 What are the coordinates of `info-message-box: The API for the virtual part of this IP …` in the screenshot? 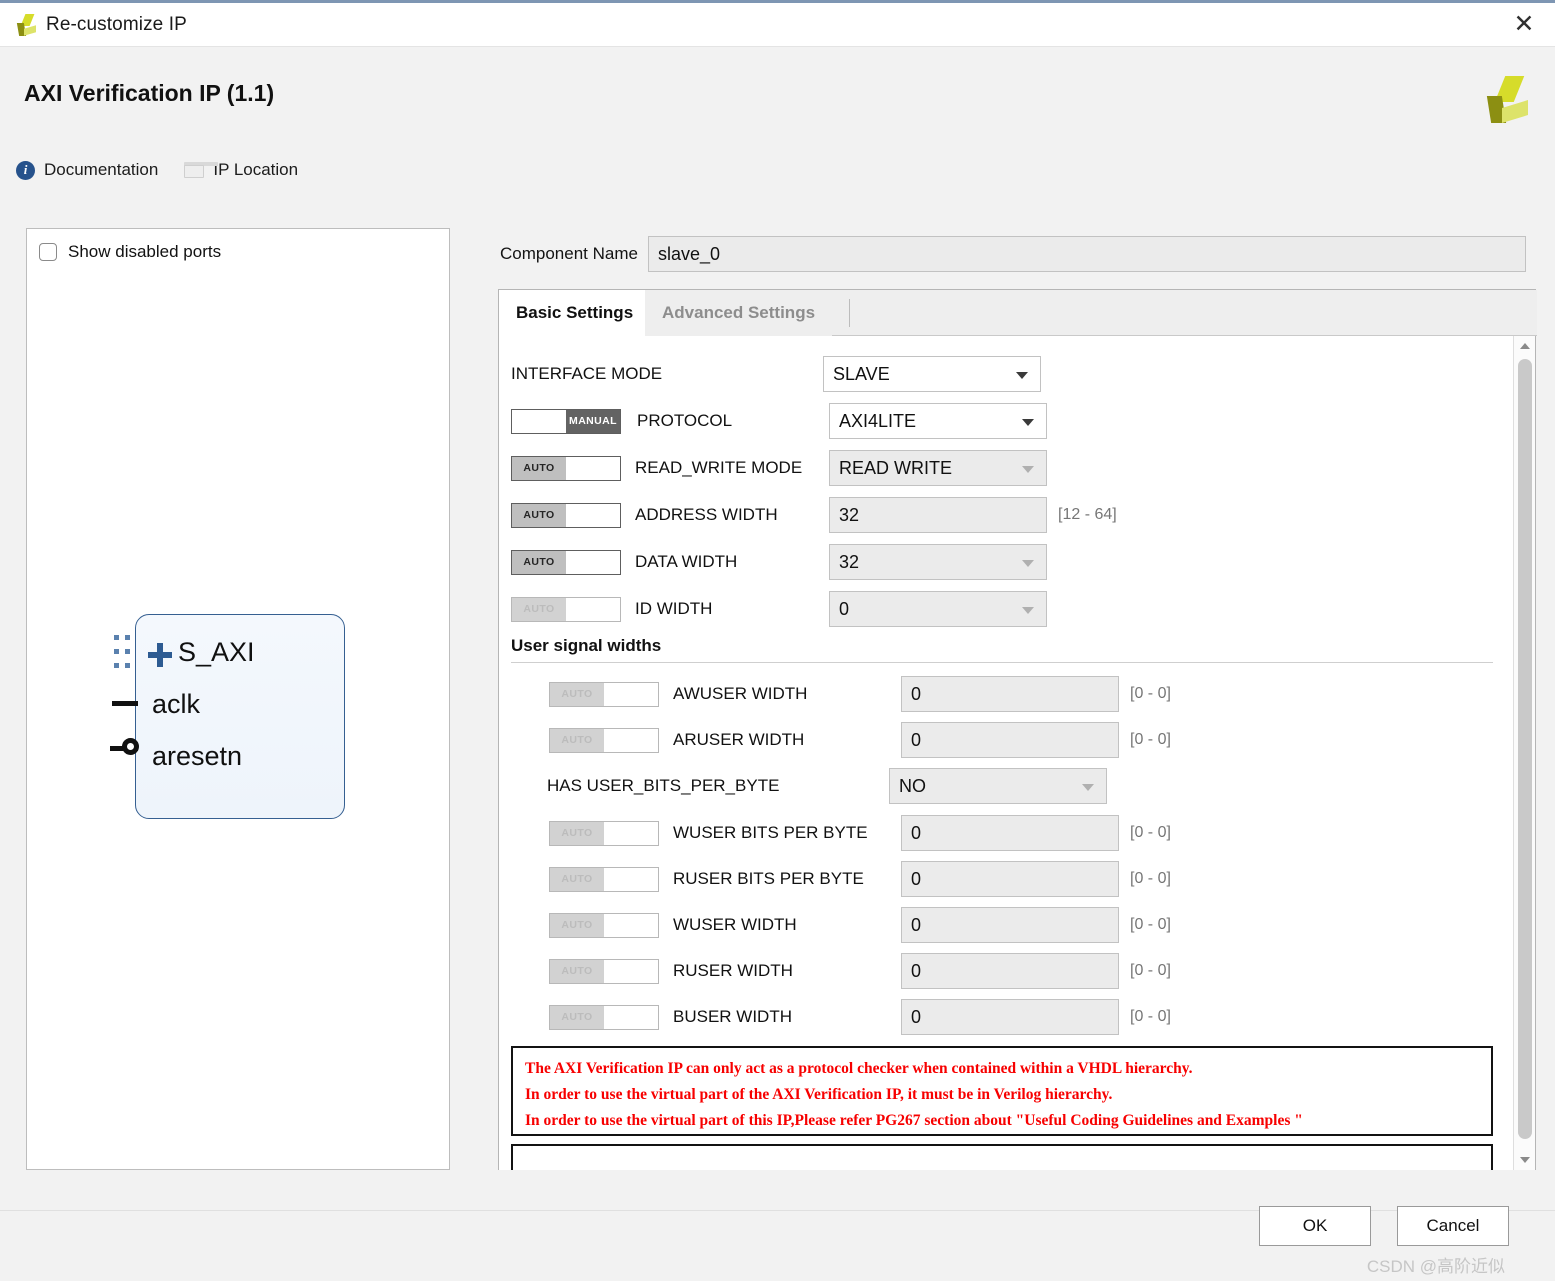 It's located at (1002, 1157).